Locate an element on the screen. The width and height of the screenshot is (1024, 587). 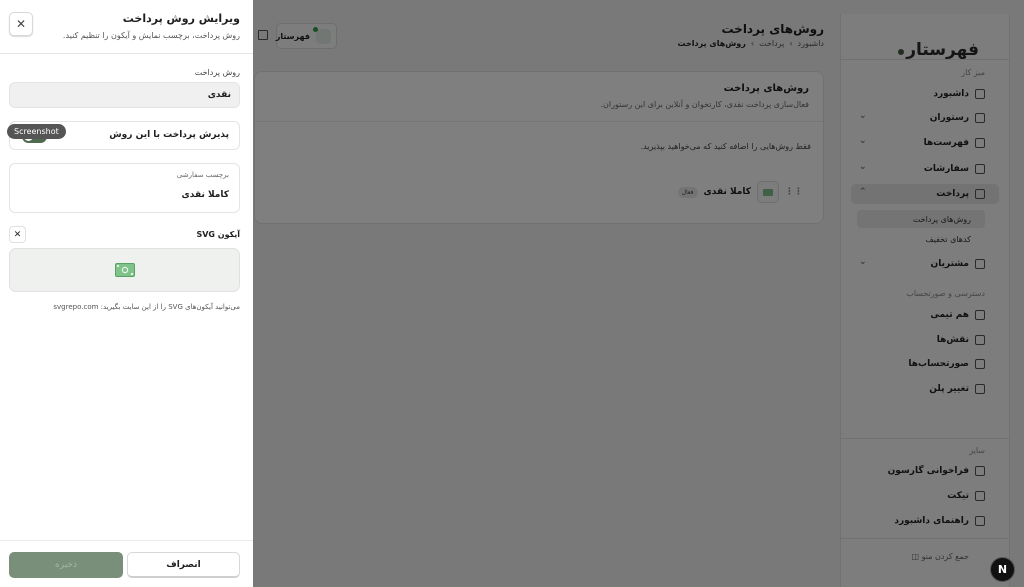
custom-label-caption: برچسب سفارشی is located at coordinates (202, 175).